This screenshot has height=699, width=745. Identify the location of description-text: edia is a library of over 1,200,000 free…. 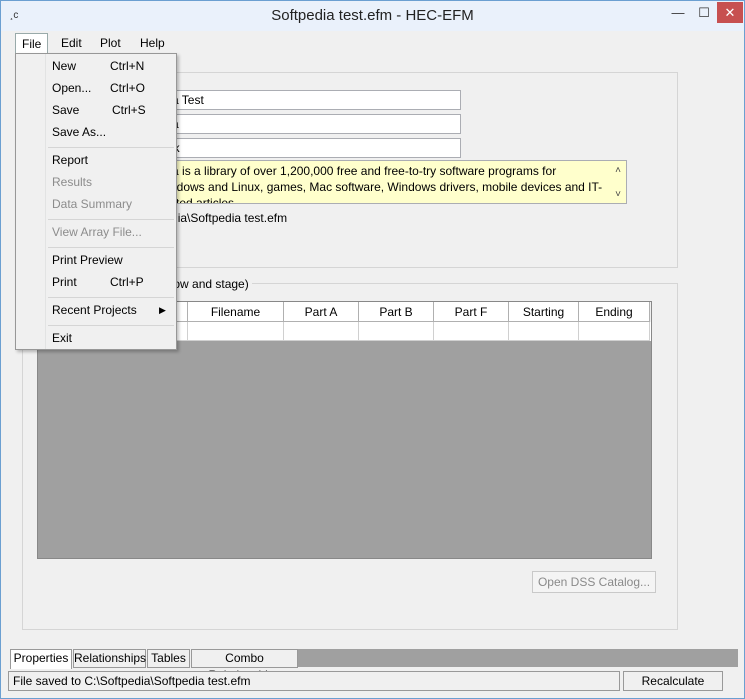
(379, 184).